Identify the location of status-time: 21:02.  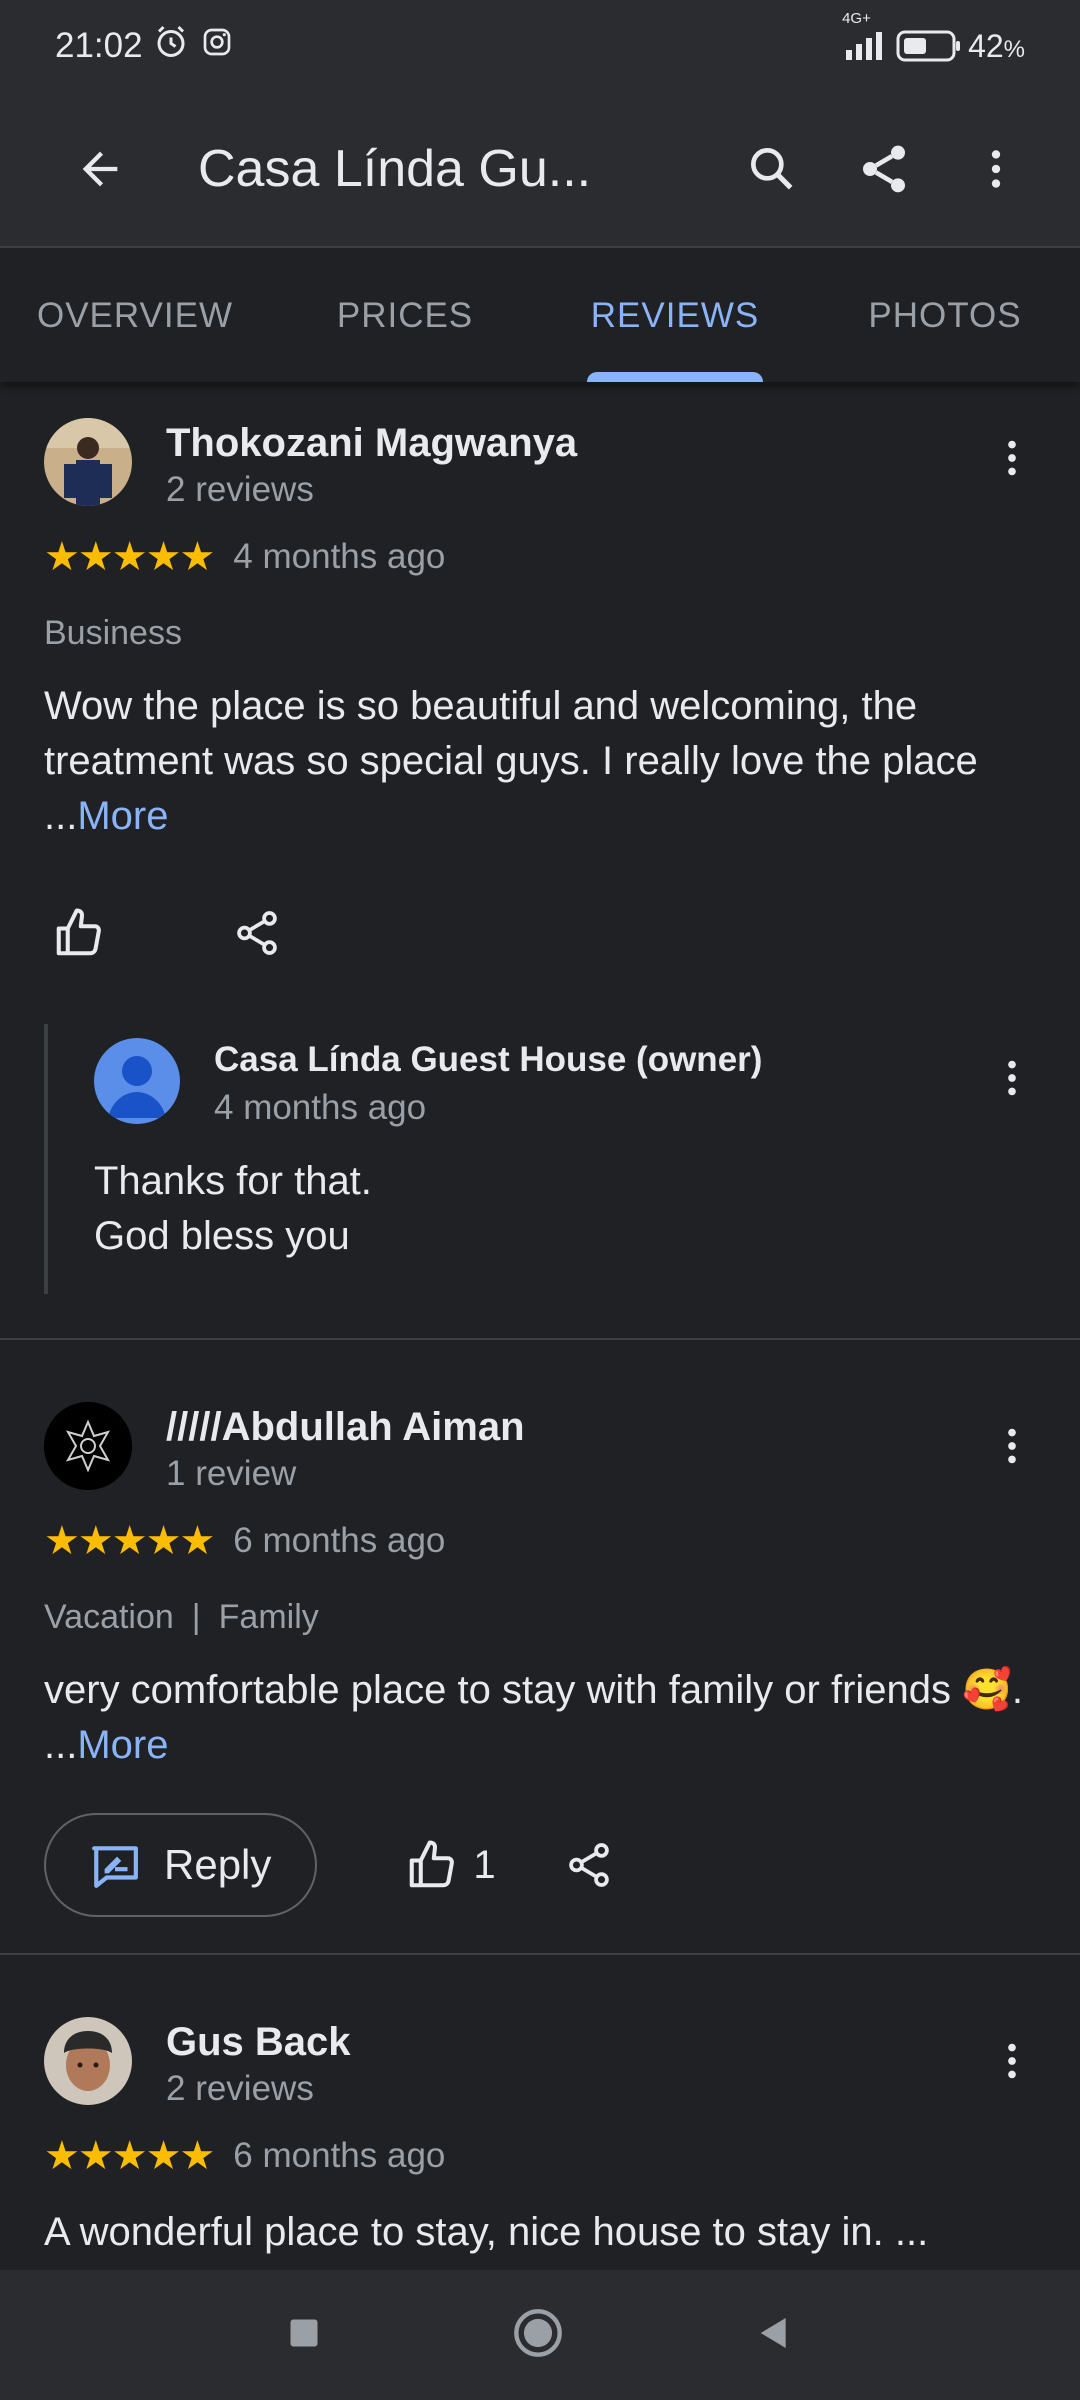
(99, 45).